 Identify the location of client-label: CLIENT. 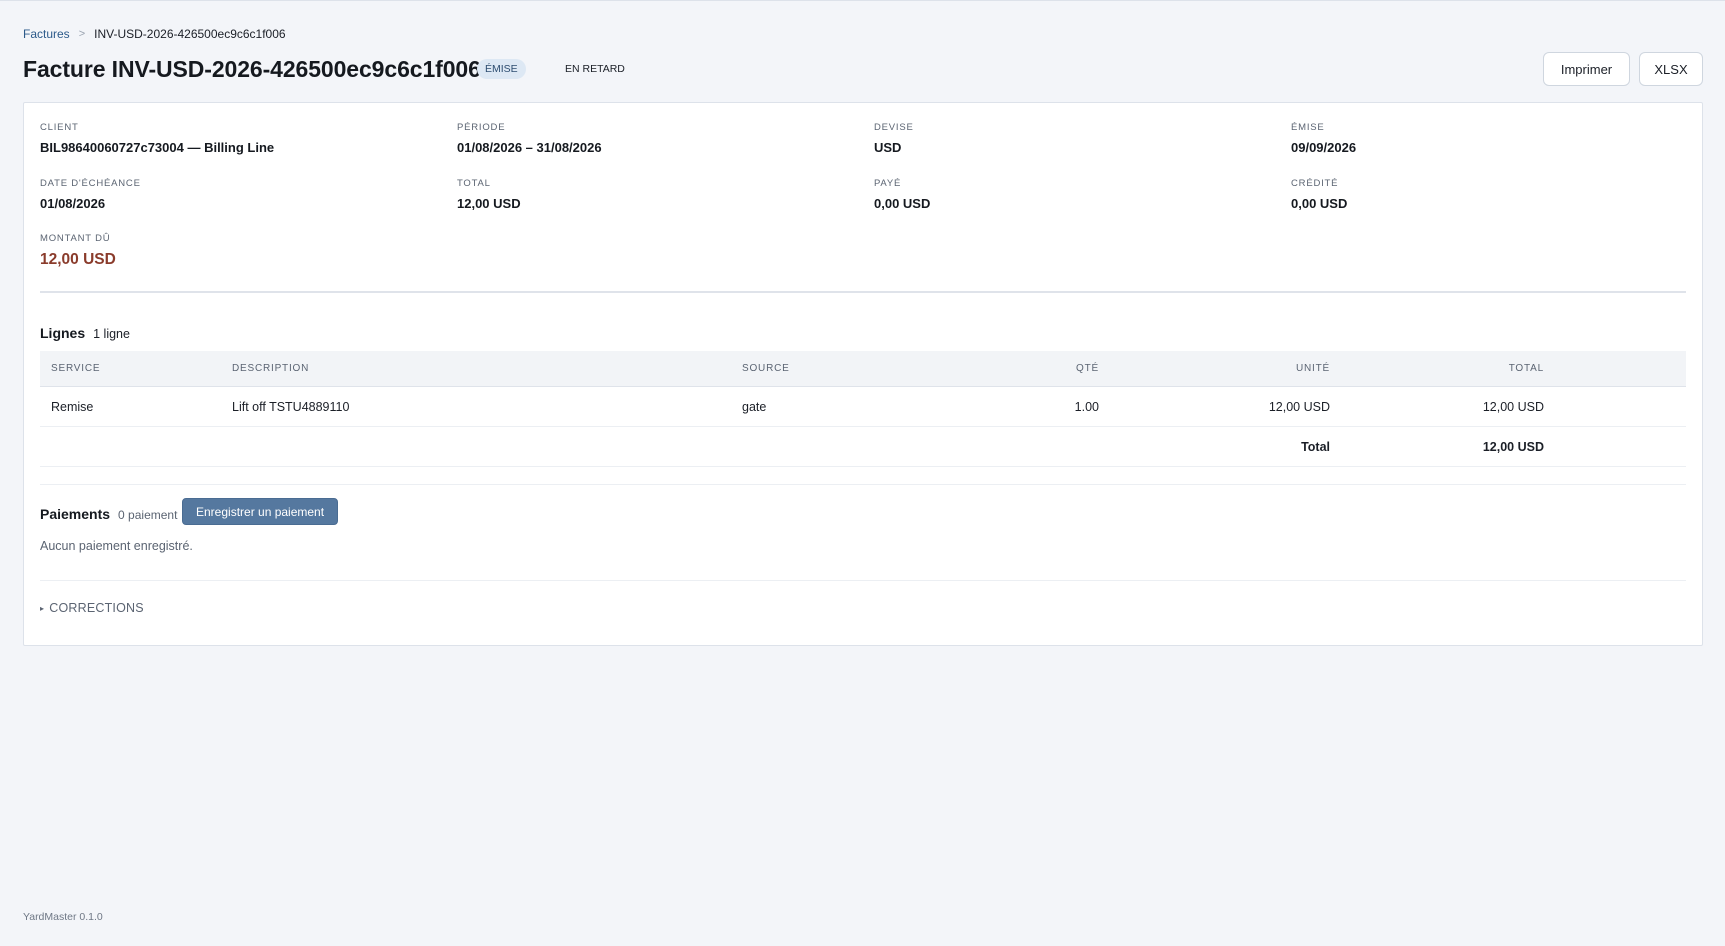
(59, 127).